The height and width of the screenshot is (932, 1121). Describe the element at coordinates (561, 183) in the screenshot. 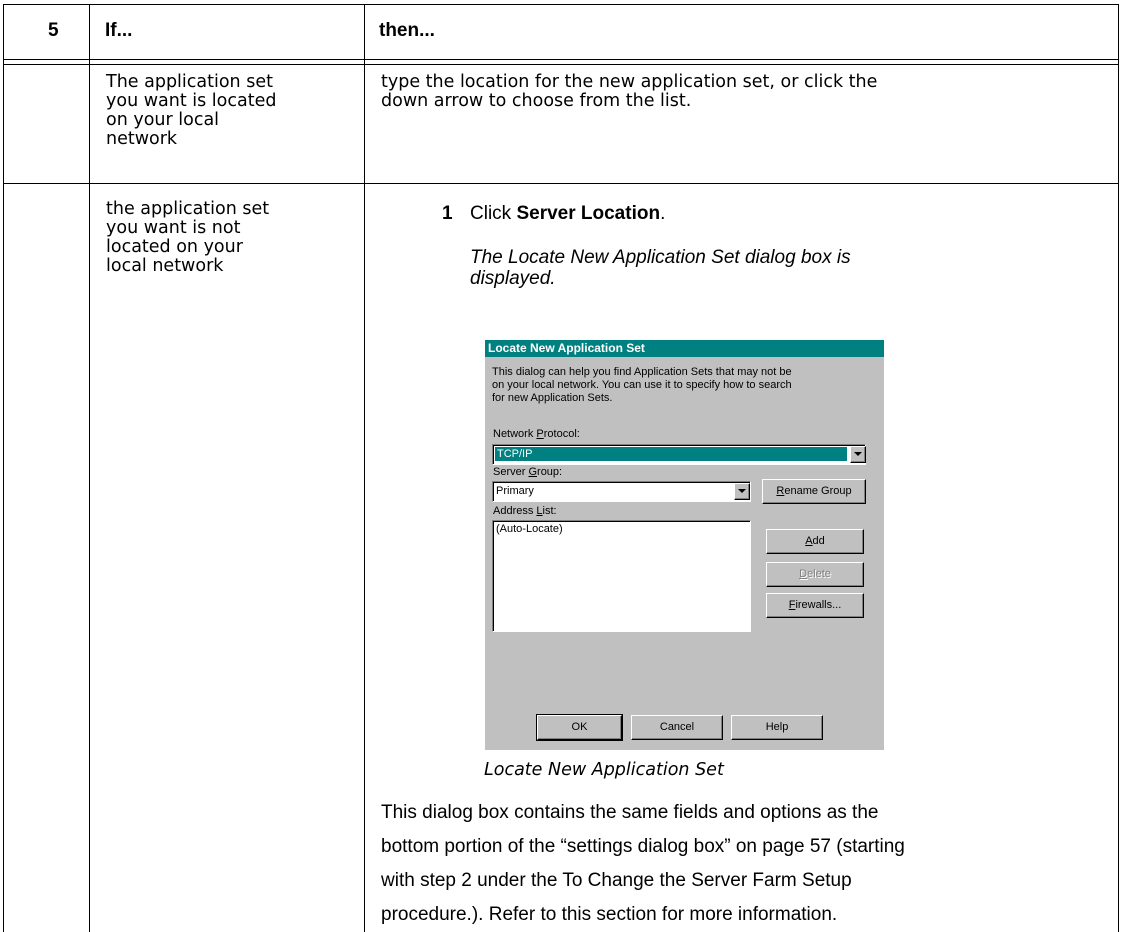

I see `row-divider` at that location.